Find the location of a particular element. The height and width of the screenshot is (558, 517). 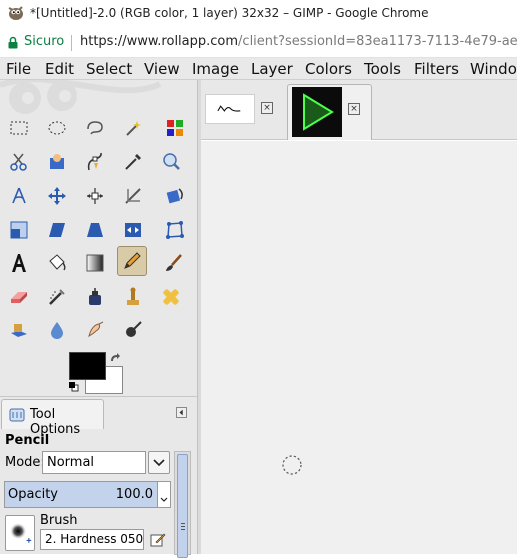

free-select-icon is located at coordinates (95, 128).